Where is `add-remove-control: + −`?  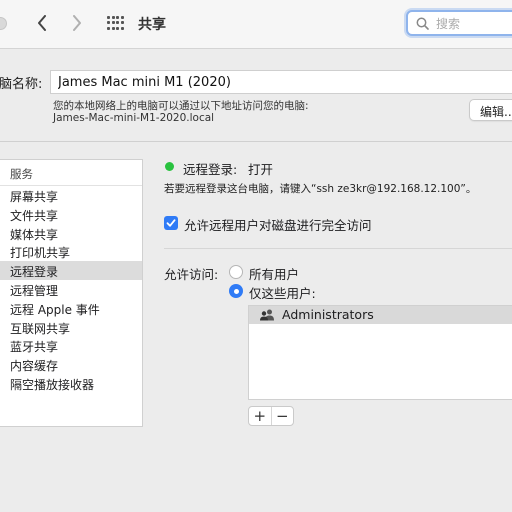
add-remove-control: + − is located at coordinates (271, 416).